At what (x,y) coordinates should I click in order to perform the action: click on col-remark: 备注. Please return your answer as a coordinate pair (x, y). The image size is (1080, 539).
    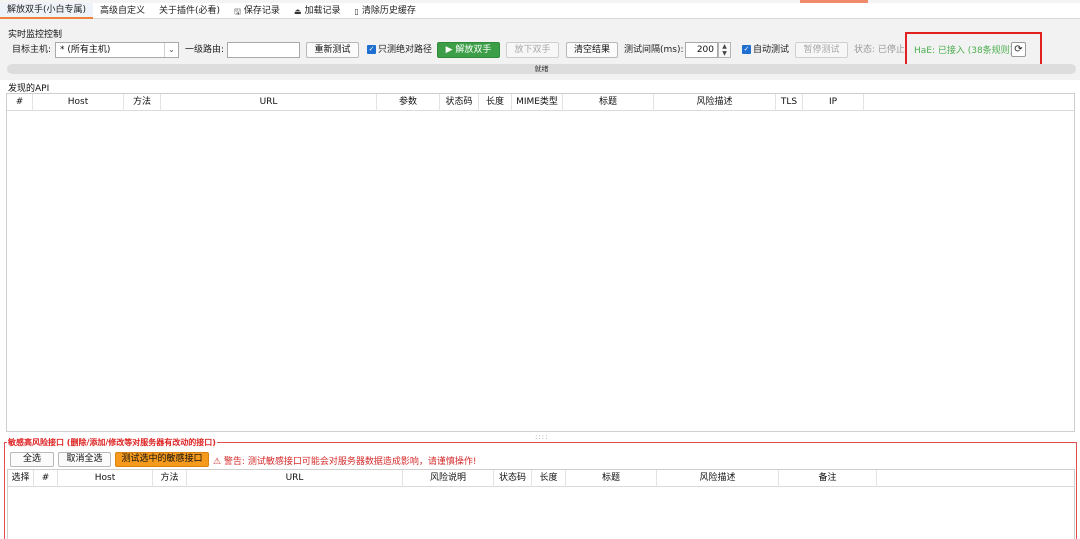
    Looking at the image, I should click on (828, 478).